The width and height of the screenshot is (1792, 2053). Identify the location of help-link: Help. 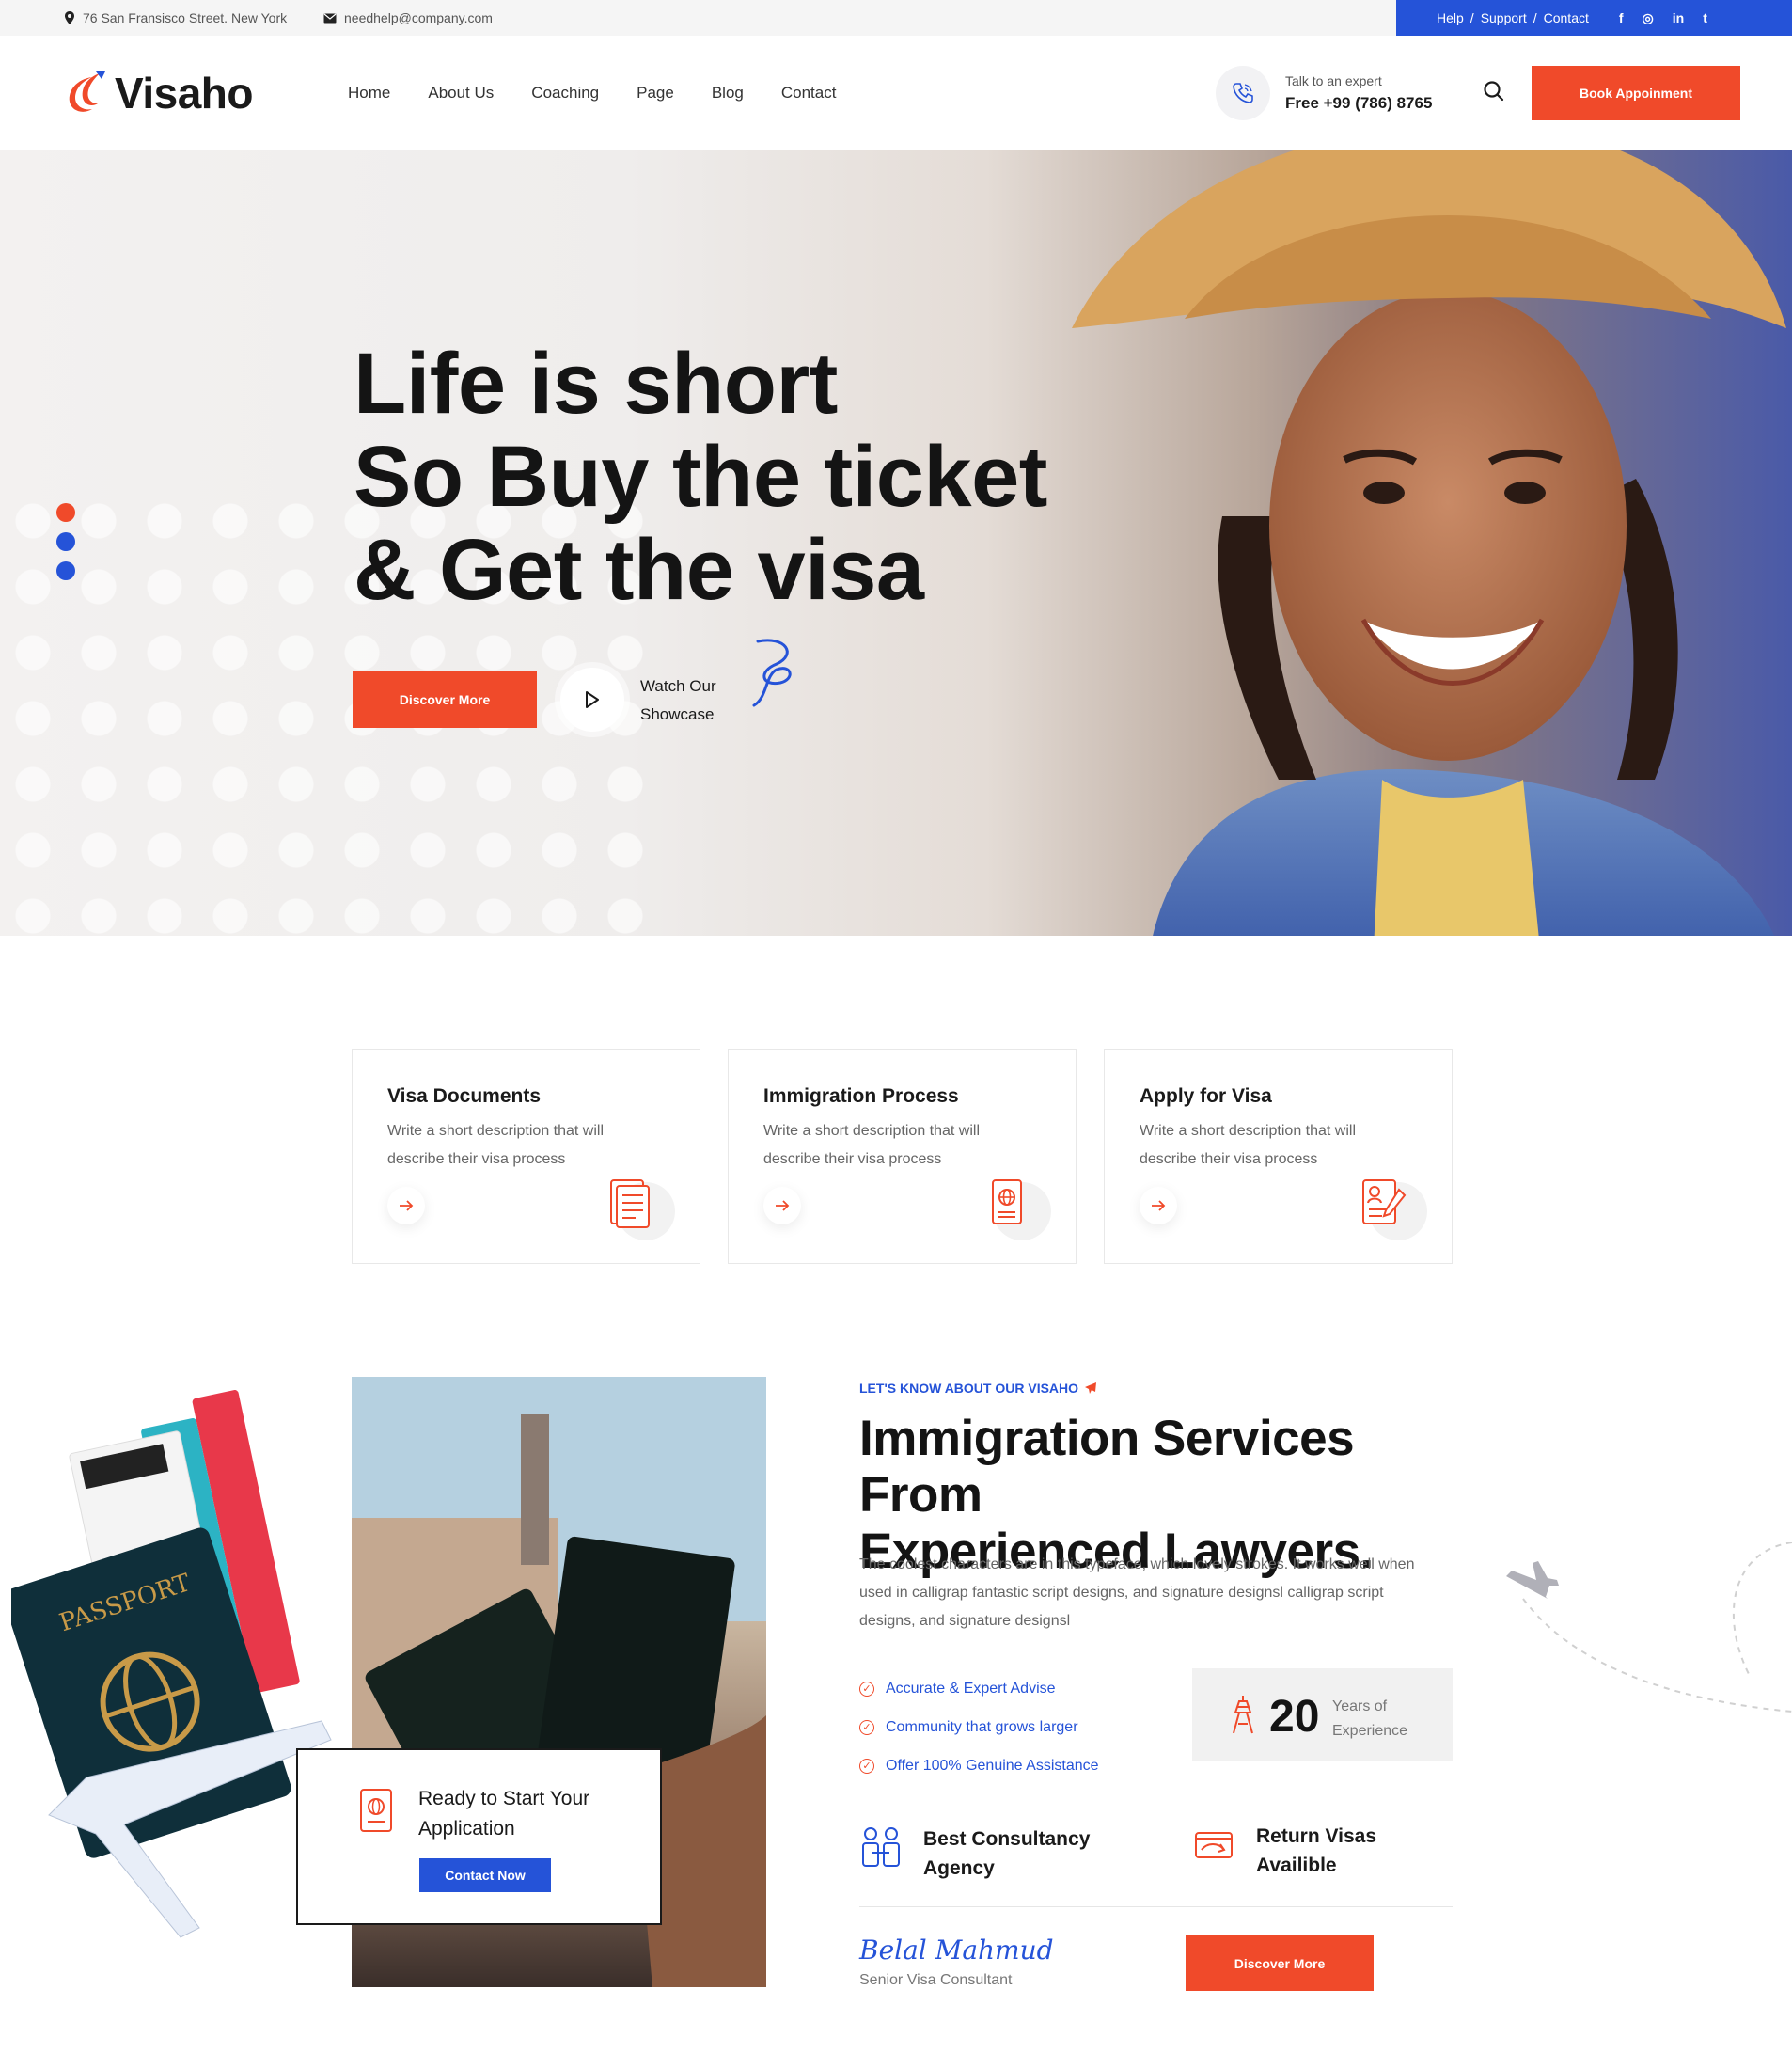
(1450, 18).